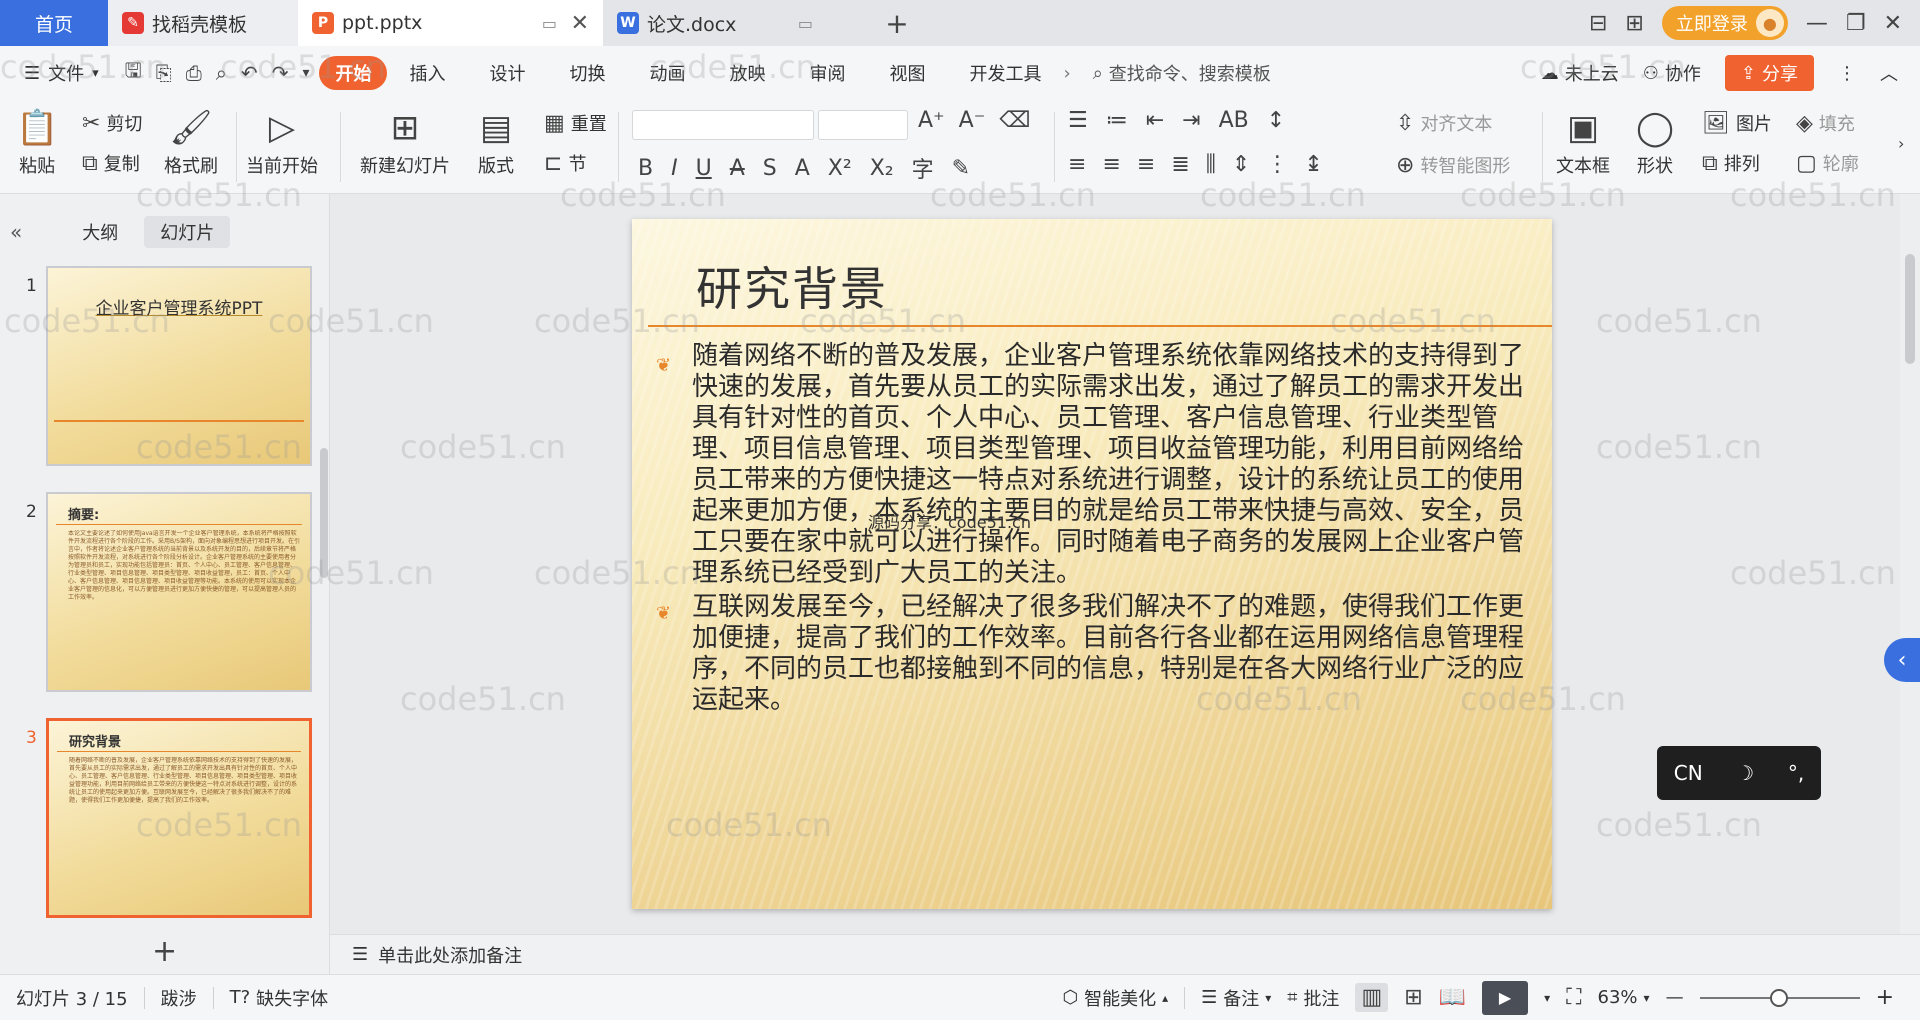 Image resolution: width=1920 pixels, height=1020 pixels. What do you see at coordinates (770, 168) in the screenshot?
I see `shadow-text-icon: S` at bounding box center [770, 168].